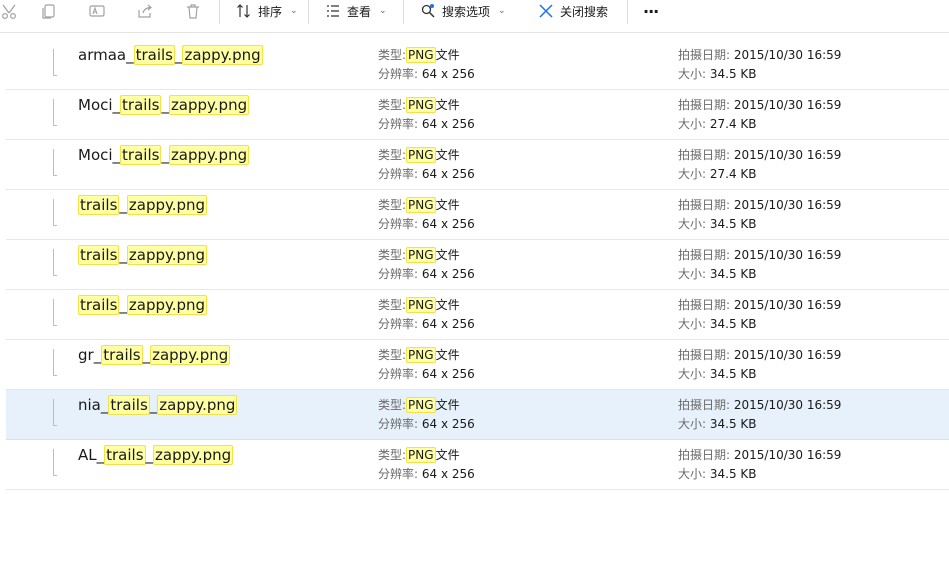 The height and width of the screenshot is (570, 949). What do you see at coordinates (9, 11) in the screenshot?
I see `cut-icon` at bounding box center [9, 11].